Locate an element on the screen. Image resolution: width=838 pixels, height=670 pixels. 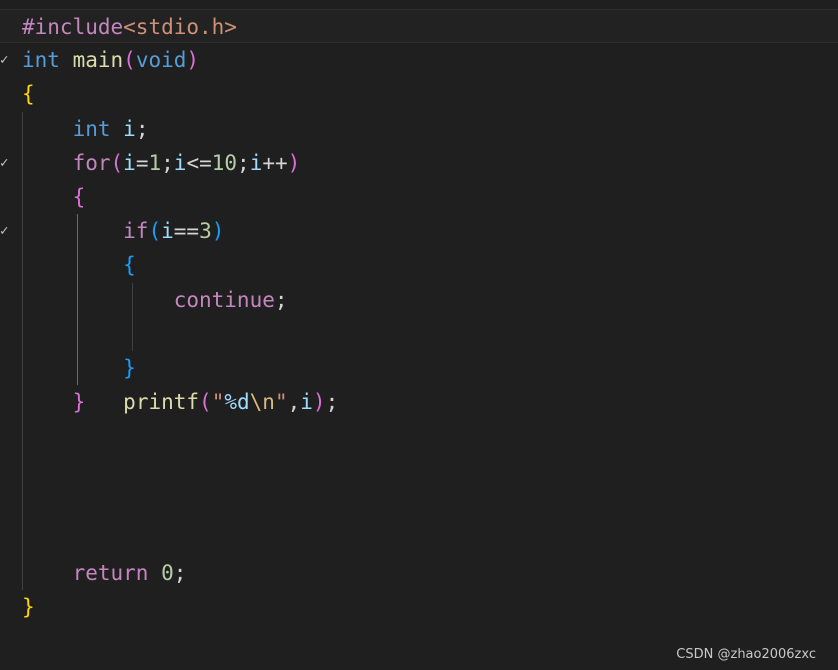
code-line: int i; is located at coordinates (419, 129).